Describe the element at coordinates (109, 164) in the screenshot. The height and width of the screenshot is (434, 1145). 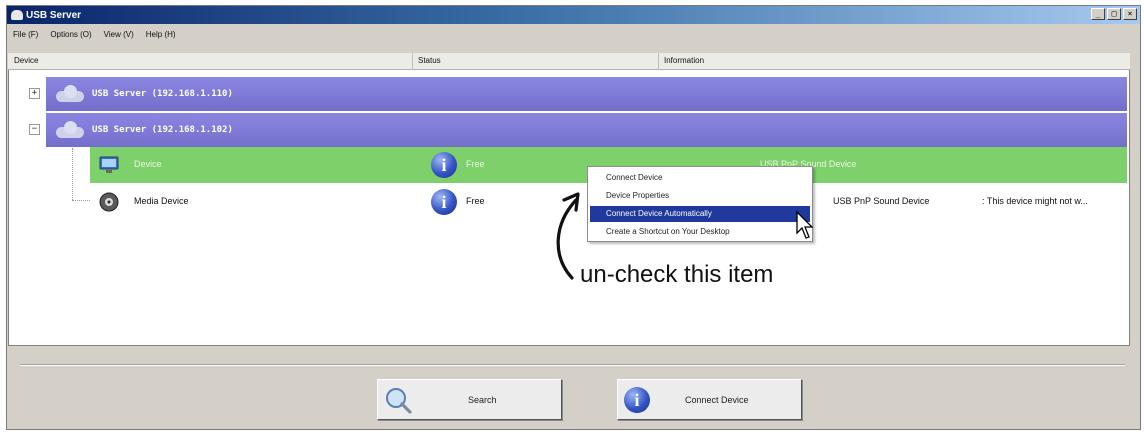
I see `monitor-icon` at that location.